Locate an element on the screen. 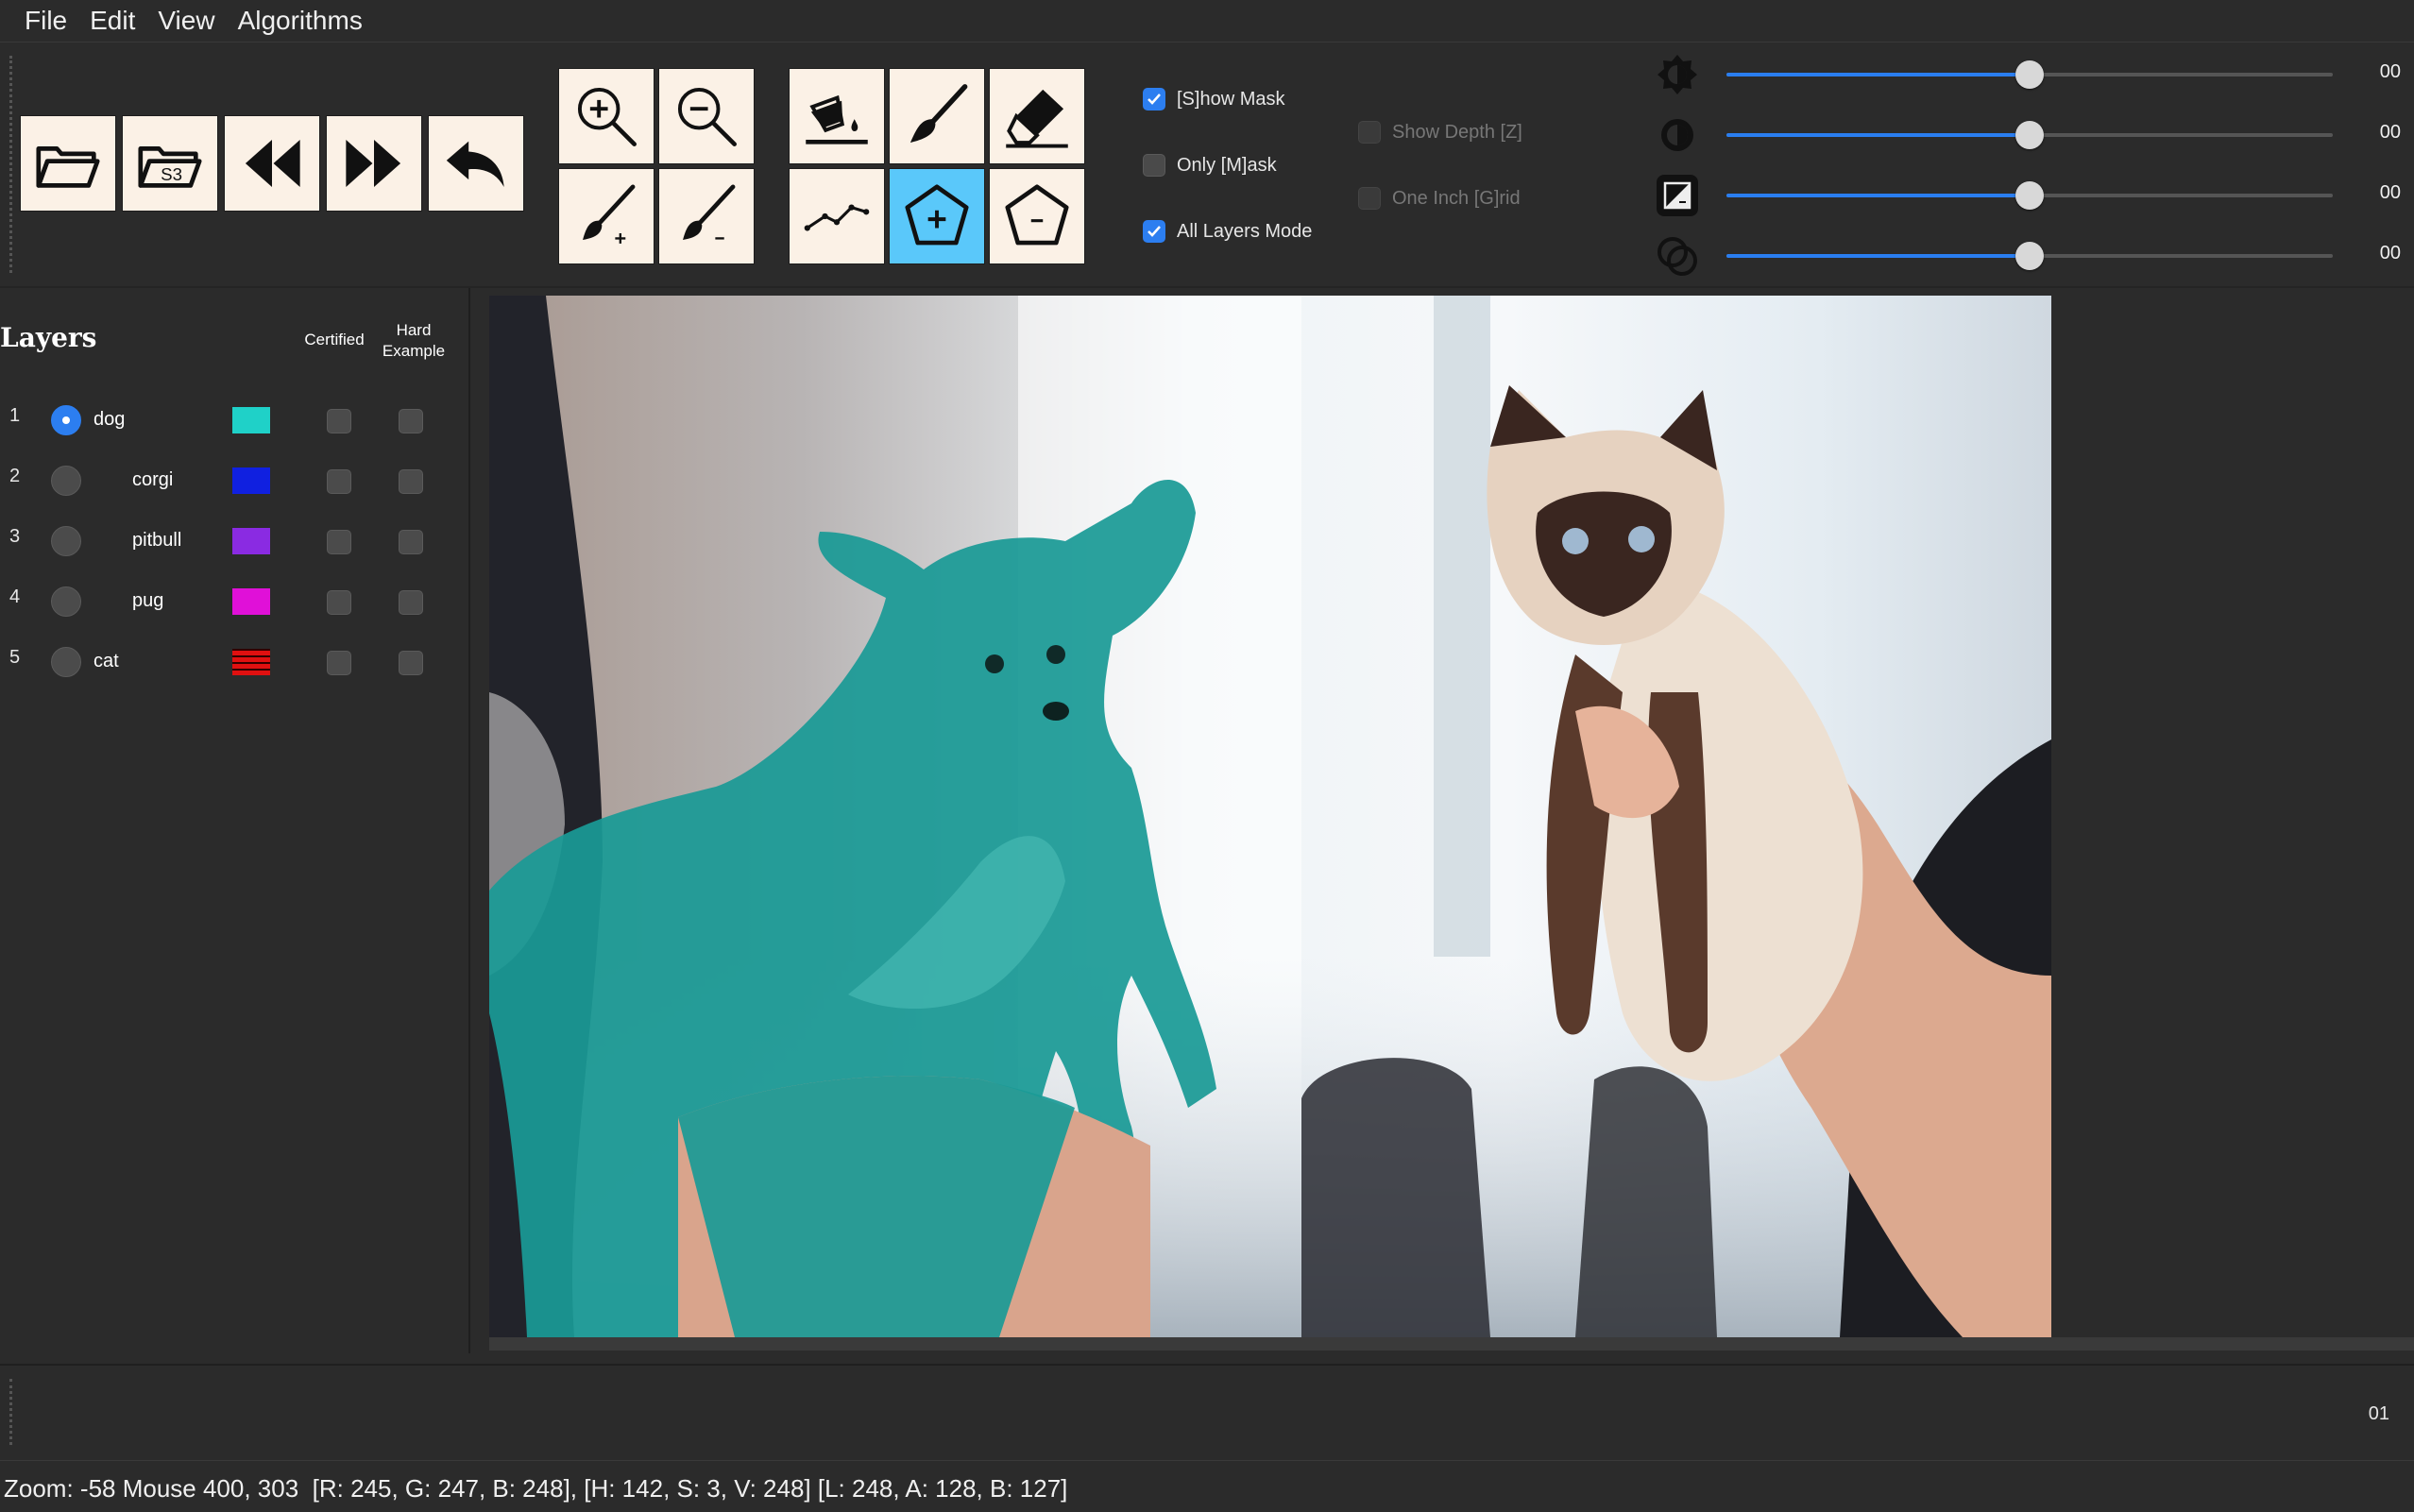 The height and width of the screenshot is (1512, 2414). zoom-in-button is located at coordinates (606, 116).